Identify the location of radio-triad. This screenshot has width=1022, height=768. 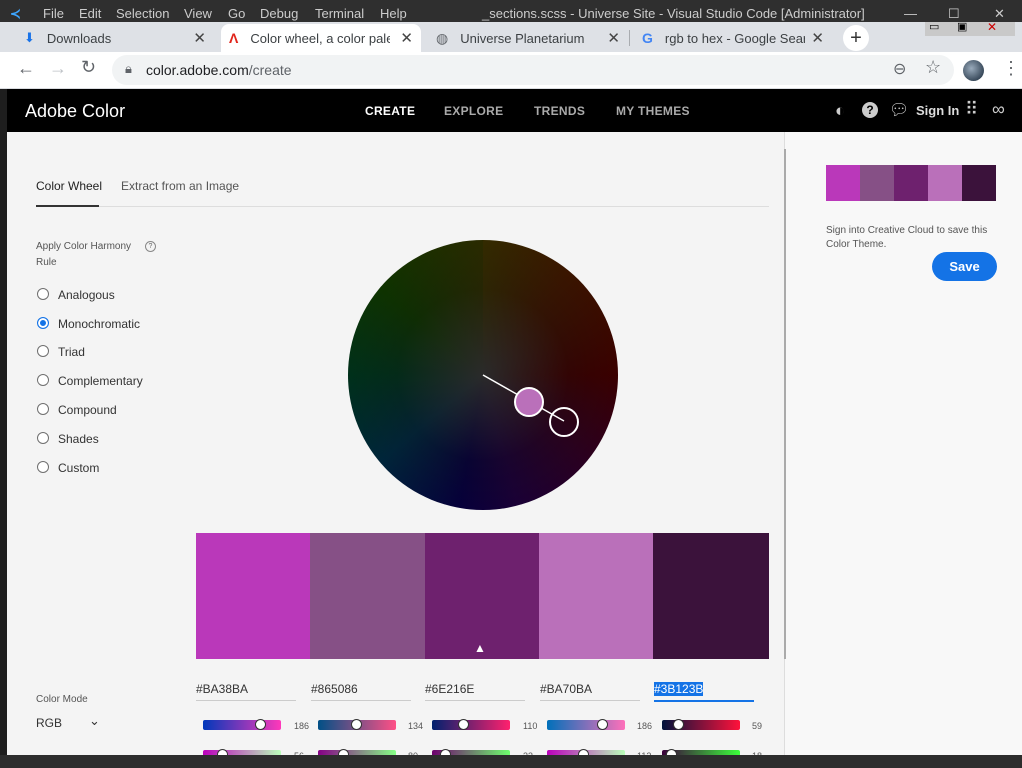
(43, 351).